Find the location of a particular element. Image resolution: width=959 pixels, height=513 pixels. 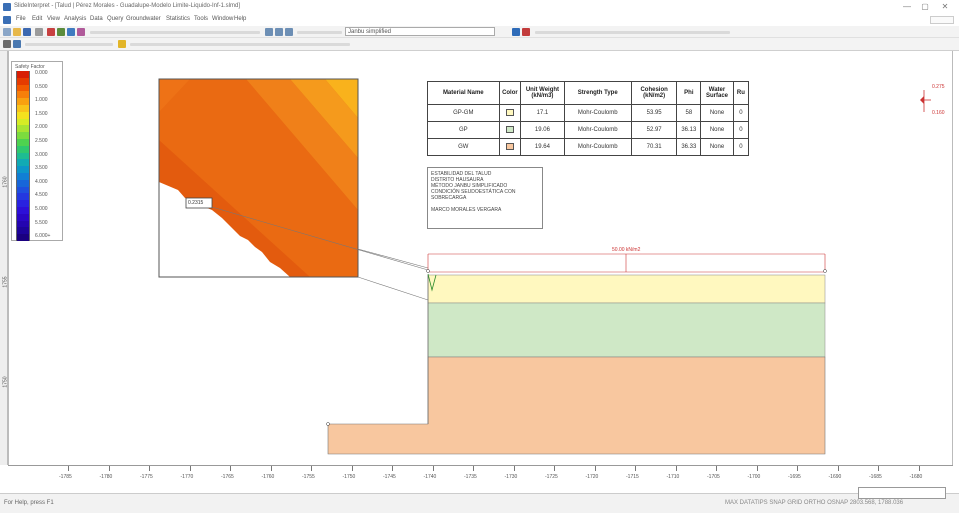

legend-value: 0.000 is located at coordinates (41, 73).